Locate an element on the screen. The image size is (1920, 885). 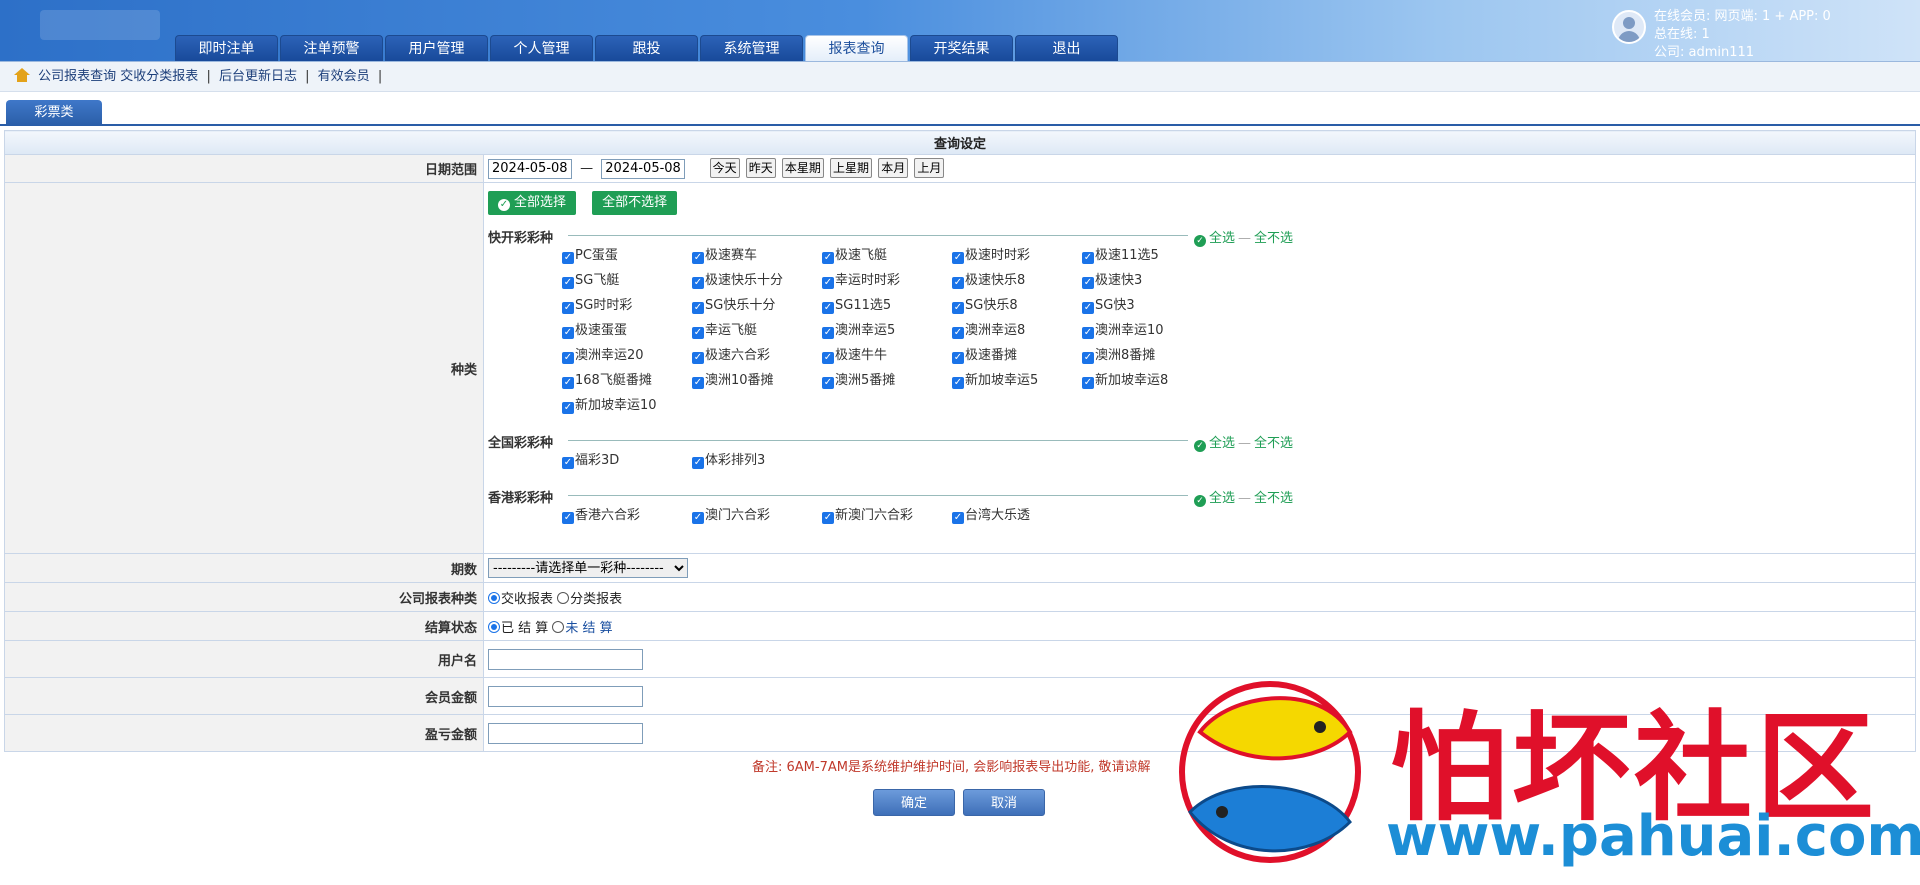
this-month-button: 本月 is located at coordinates (893, 168).